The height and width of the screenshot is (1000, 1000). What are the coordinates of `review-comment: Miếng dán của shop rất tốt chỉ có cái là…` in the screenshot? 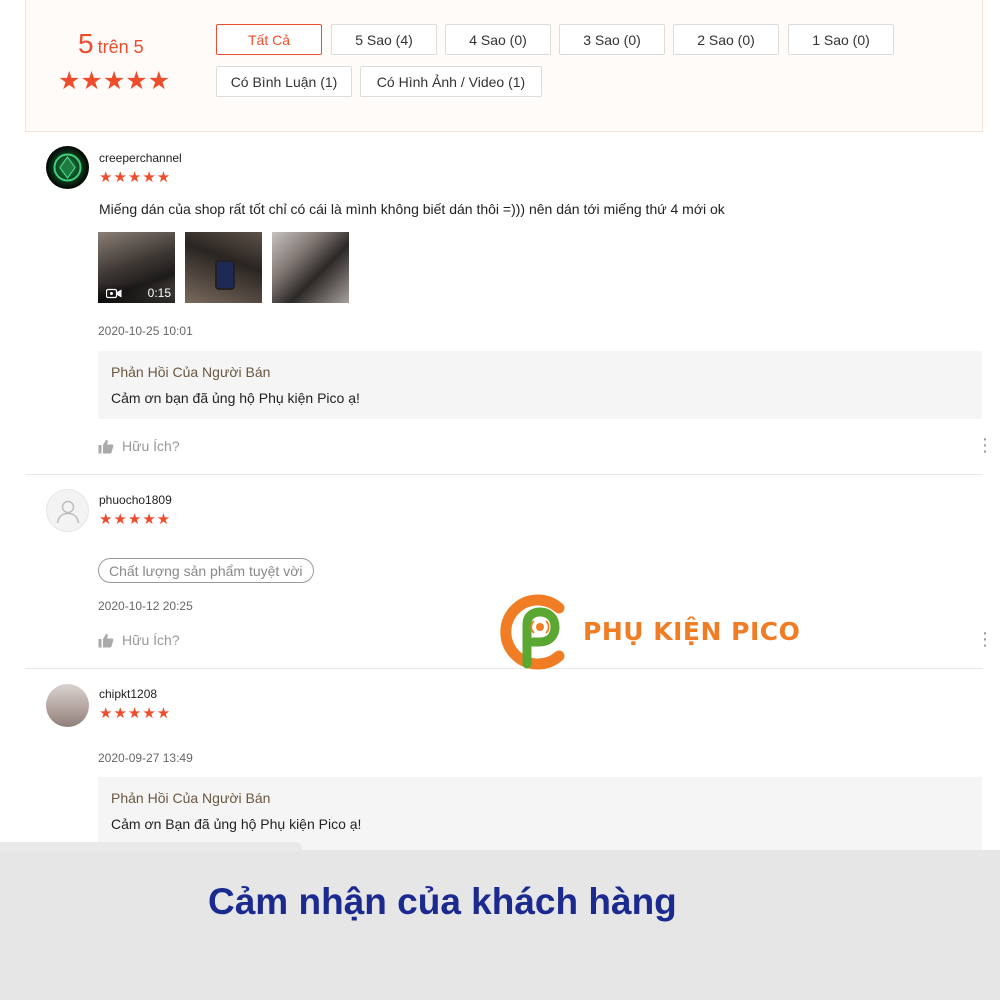 It's located at (412, 209).